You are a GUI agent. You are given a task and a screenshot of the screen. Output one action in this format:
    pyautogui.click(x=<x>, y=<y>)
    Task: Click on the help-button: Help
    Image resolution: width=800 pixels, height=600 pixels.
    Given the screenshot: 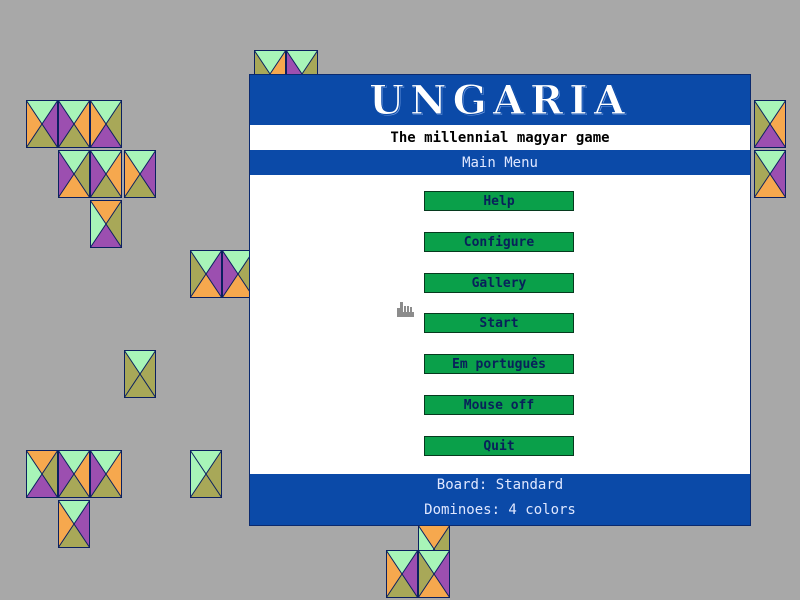 What is the action you would take?
    pyautogui.click(x=499, y=201)
    